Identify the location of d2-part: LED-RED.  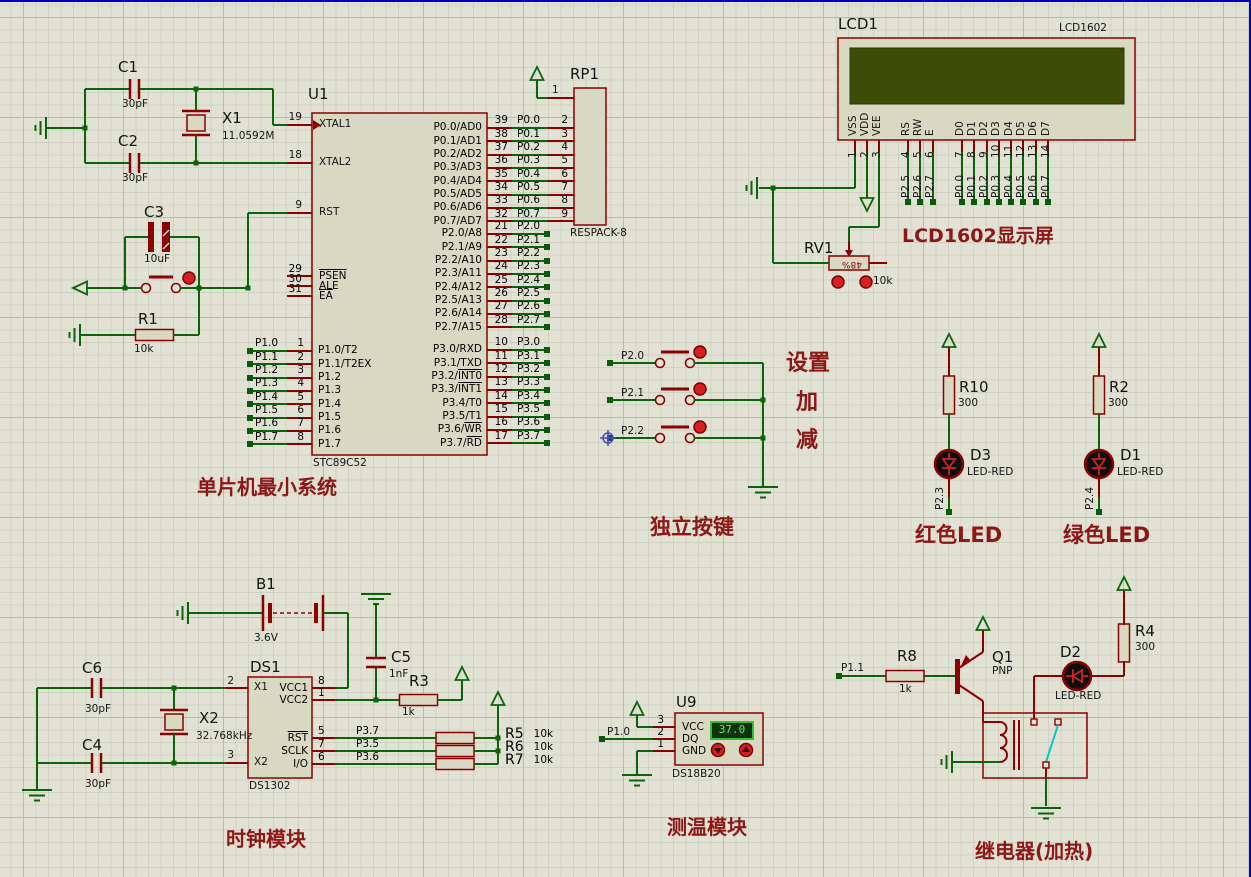
(1078, 696).